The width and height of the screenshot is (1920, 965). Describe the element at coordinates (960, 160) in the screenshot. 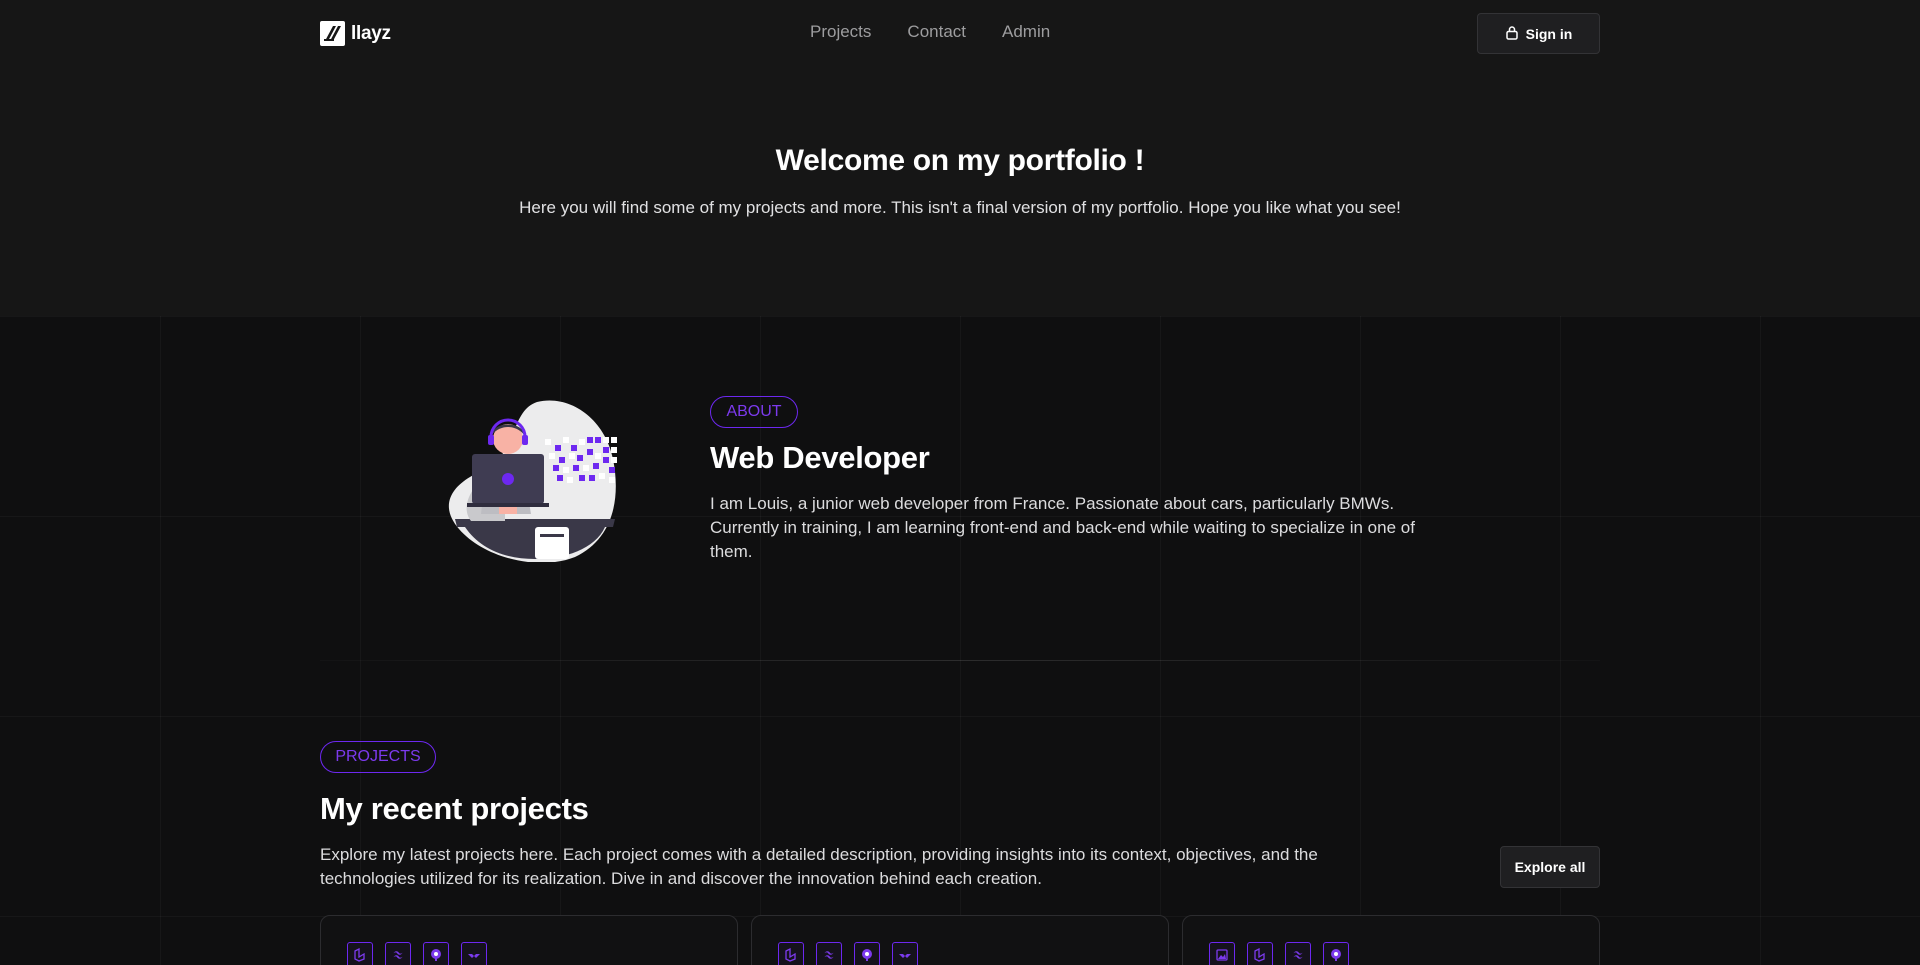

I see `hero-title: Welcome on my portfolio !` at that location.